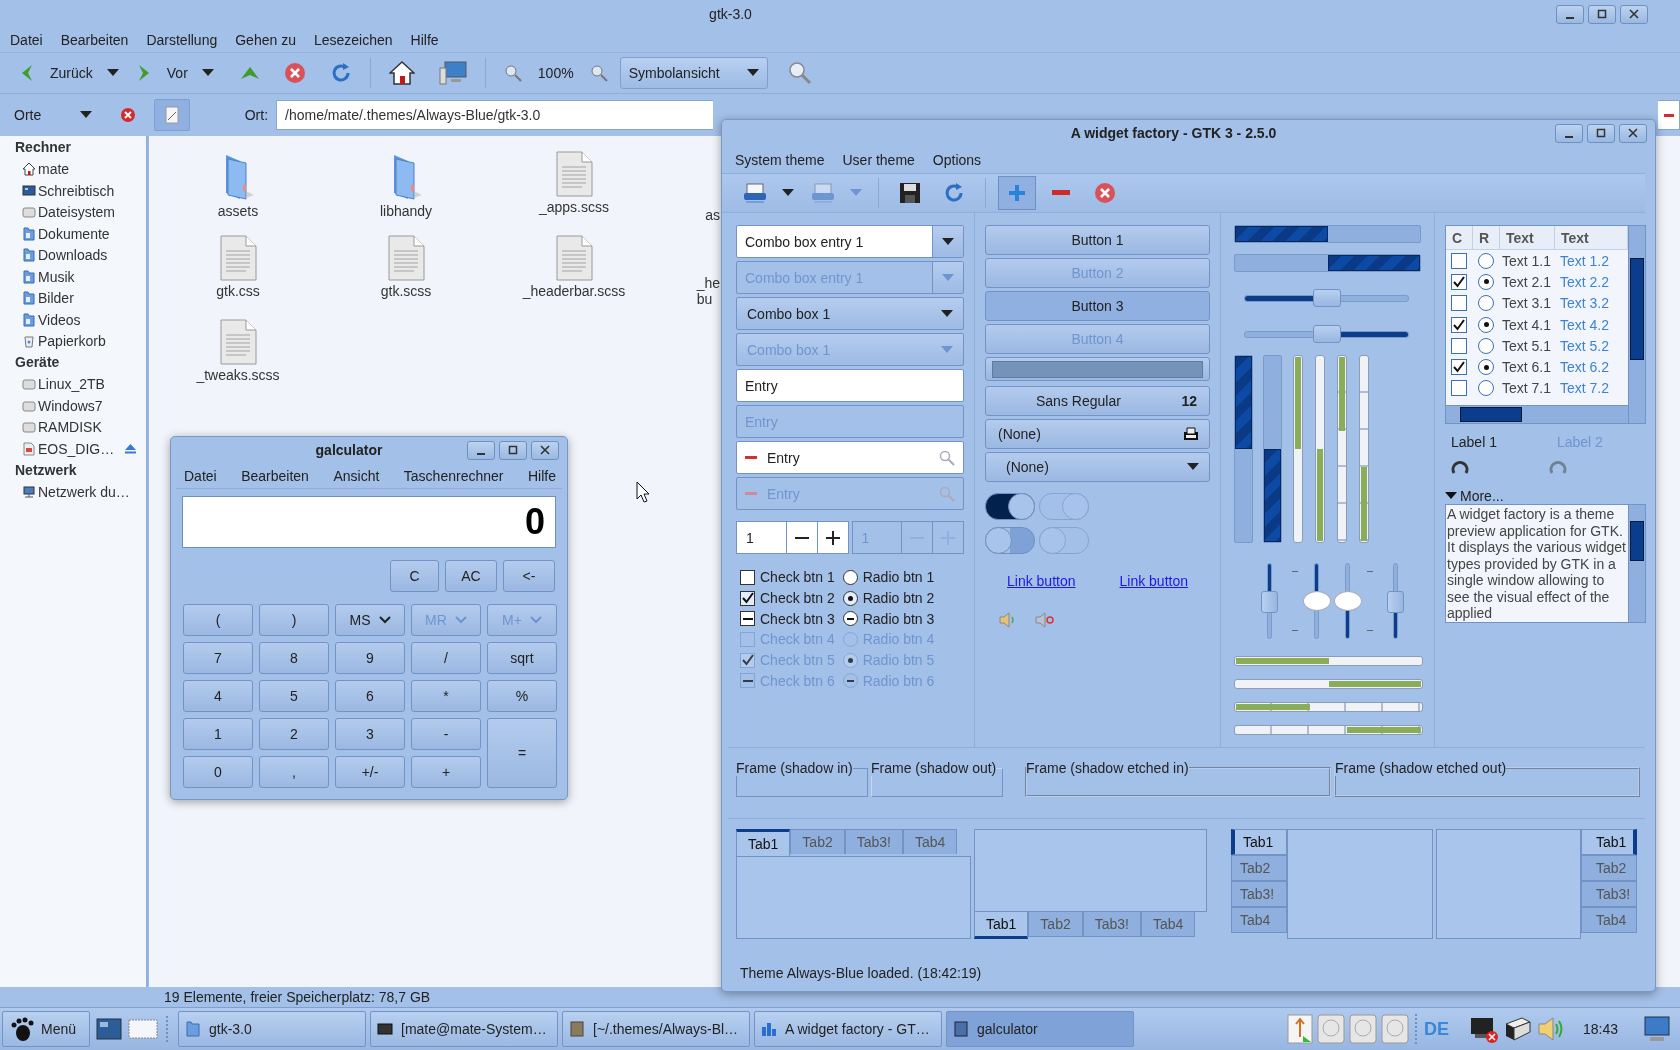 The height and width of the screenshot is (1050, 1680). Describe the element at coordinates (73, 234) in the screenshot. I see `sidebar-item: Dokumente` at that location.